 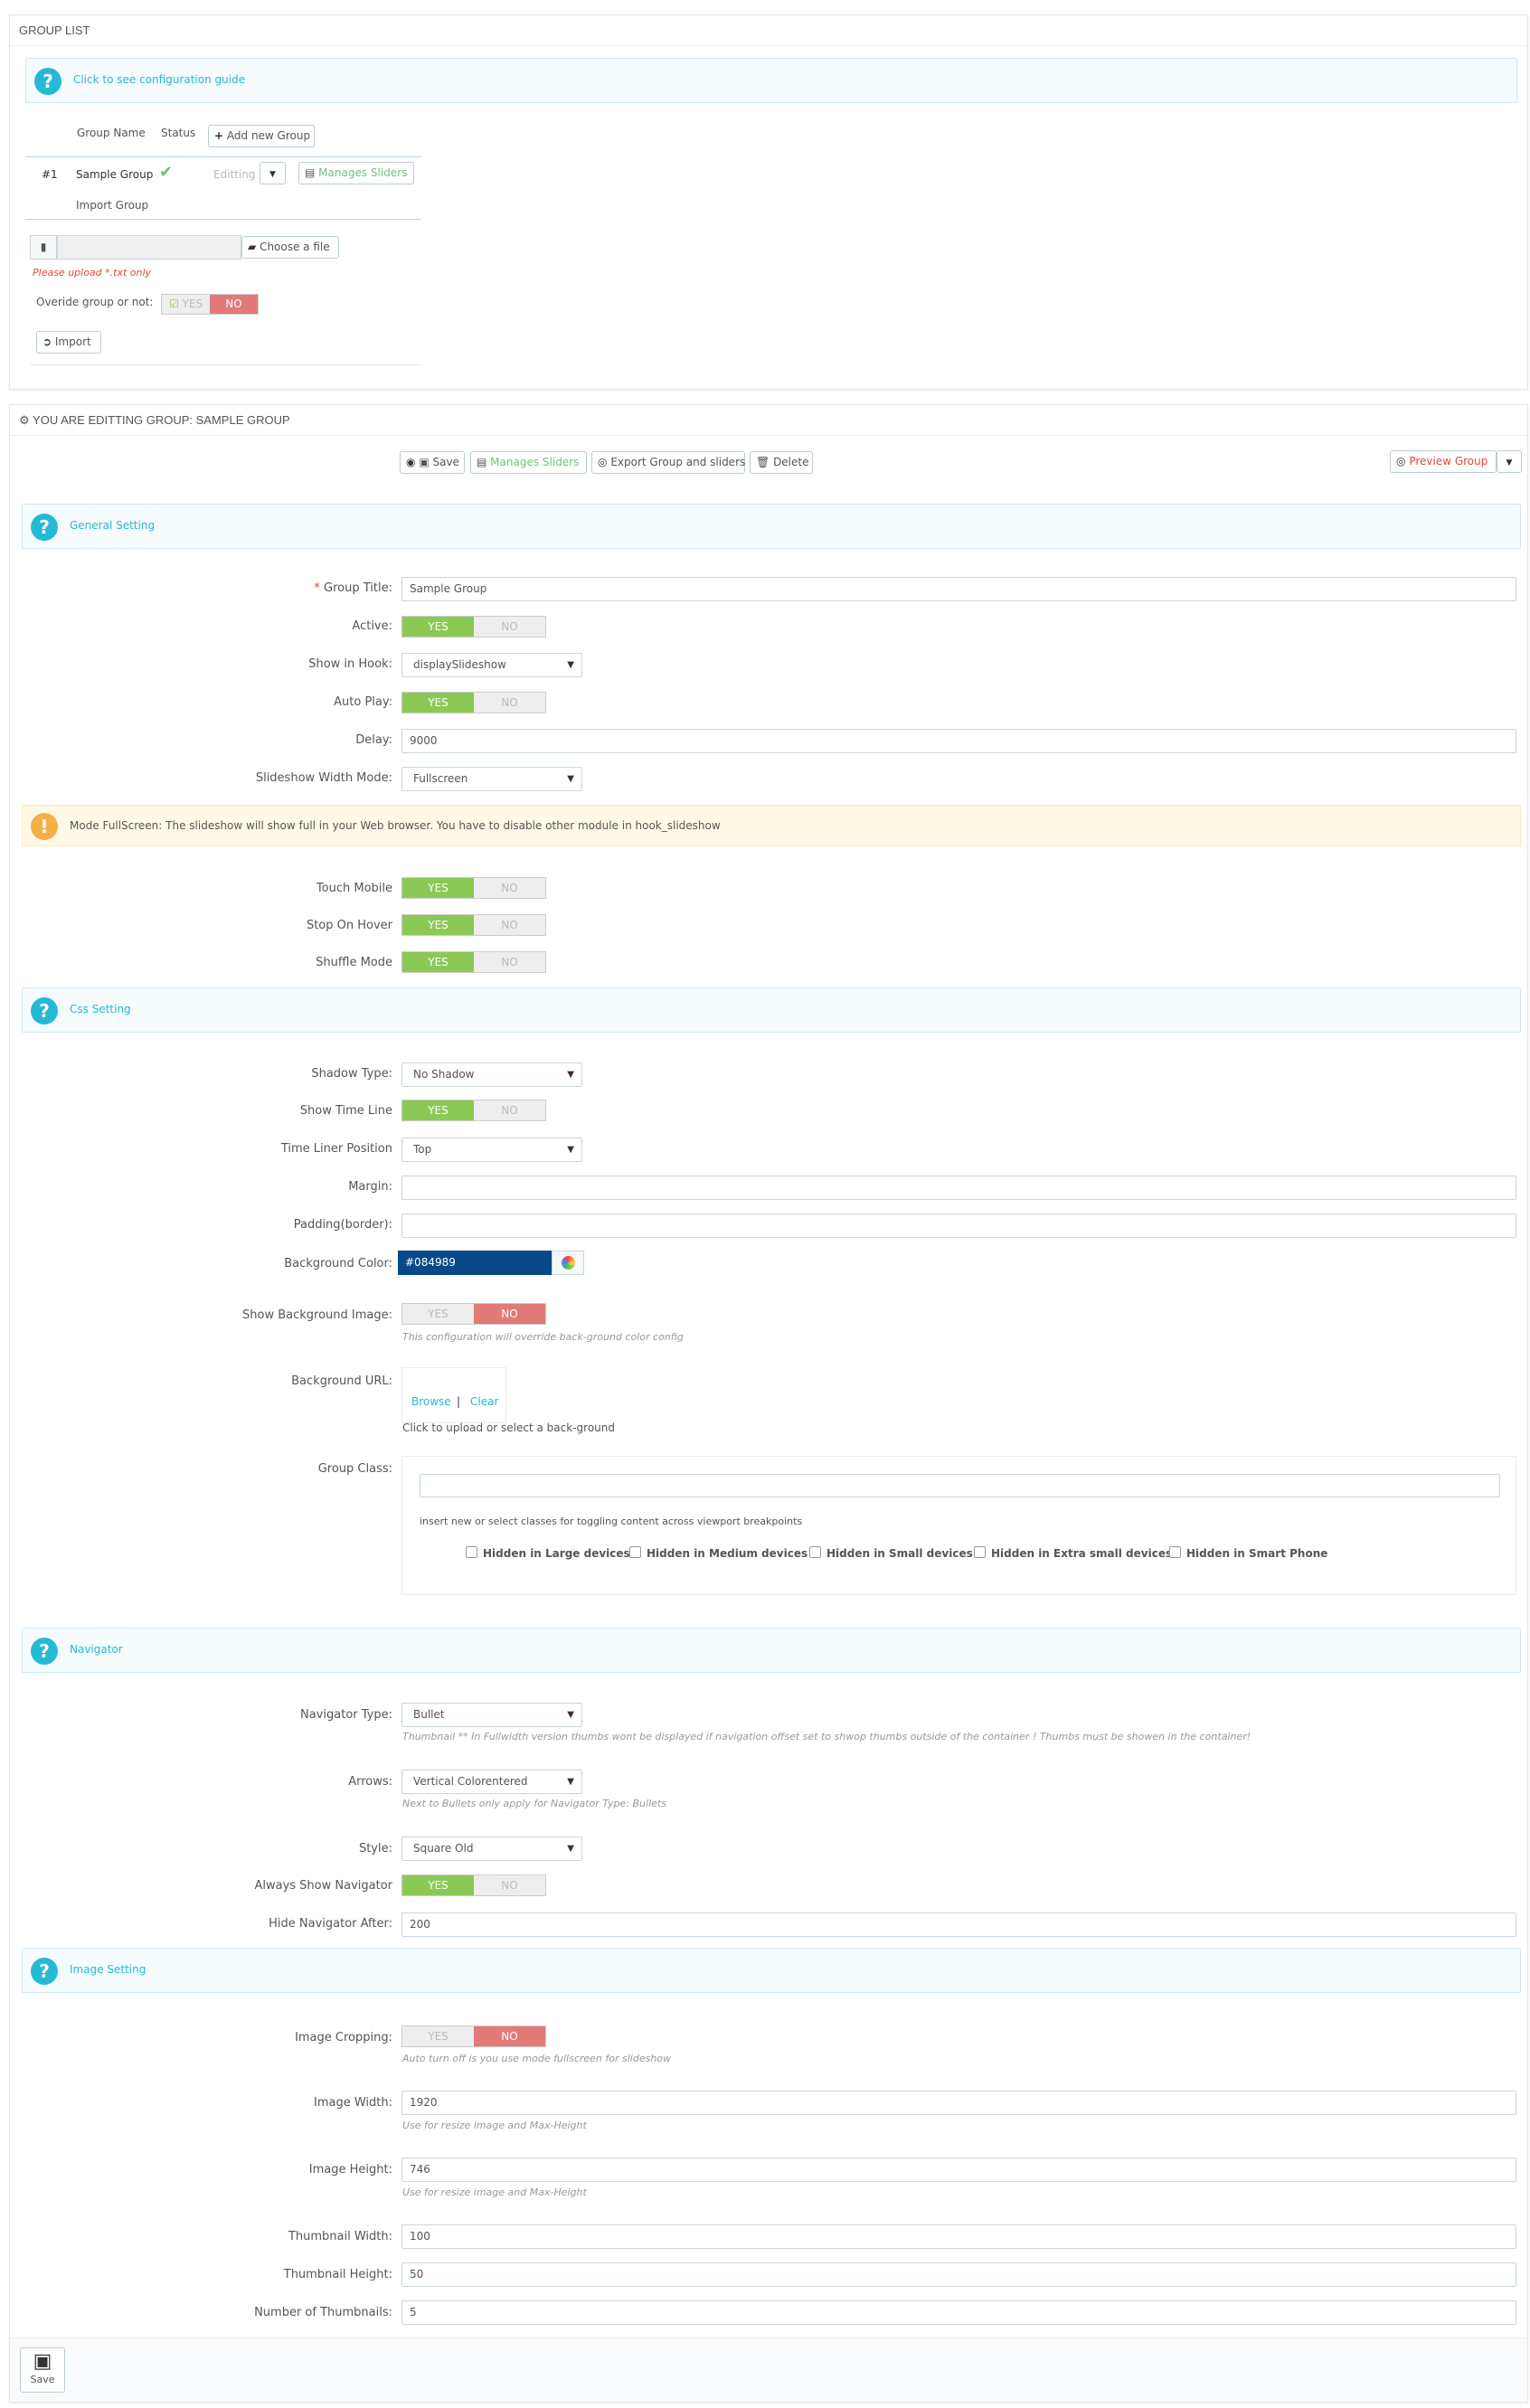 I want to click on cb-extra-small: Hidden in Extra small devices, so click(x=1073, y=1553).